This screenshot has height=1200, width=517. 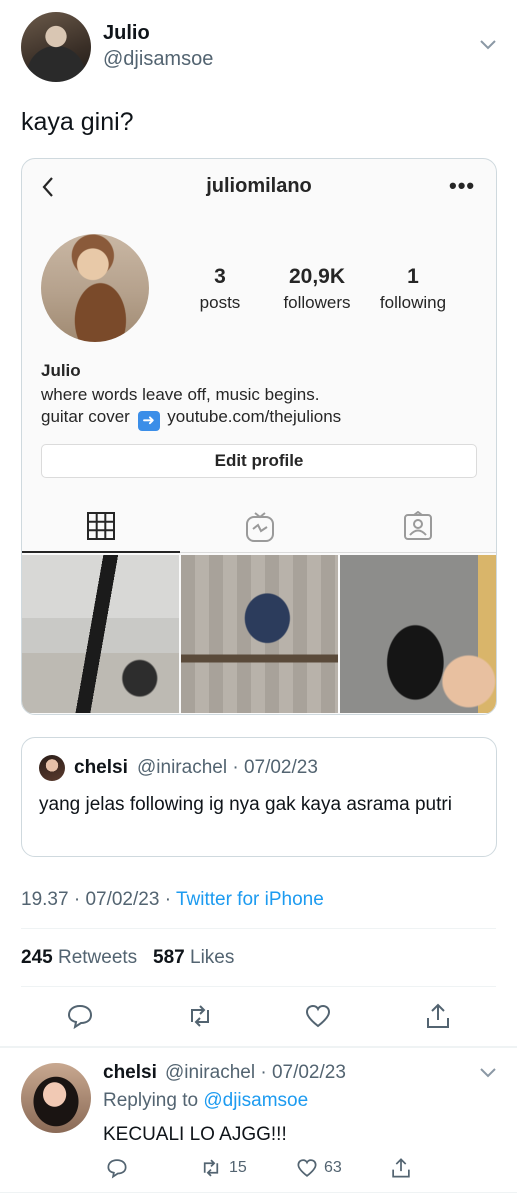 I want to click on reply-date: 07/02/23, so click(x=309, y=1072).